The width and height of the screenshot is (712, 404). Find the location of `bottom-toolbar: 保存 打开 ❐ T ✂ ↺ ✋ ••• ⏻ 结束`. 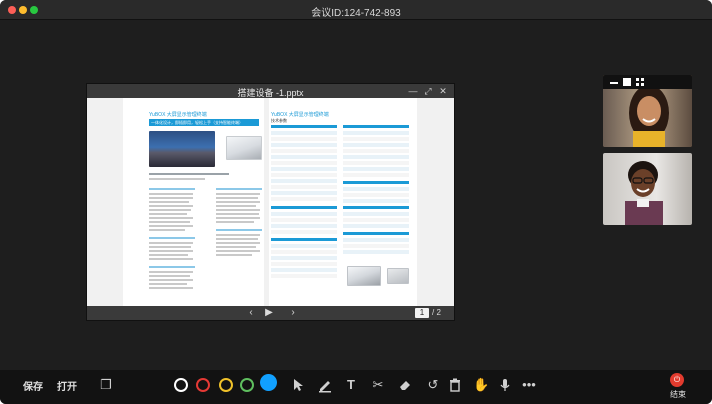

bottom-toolbar: 保存 打开 ❐ T ✂ ↺ ✋ ••• ⏻ 结束 is located at coordinates (356, 387).